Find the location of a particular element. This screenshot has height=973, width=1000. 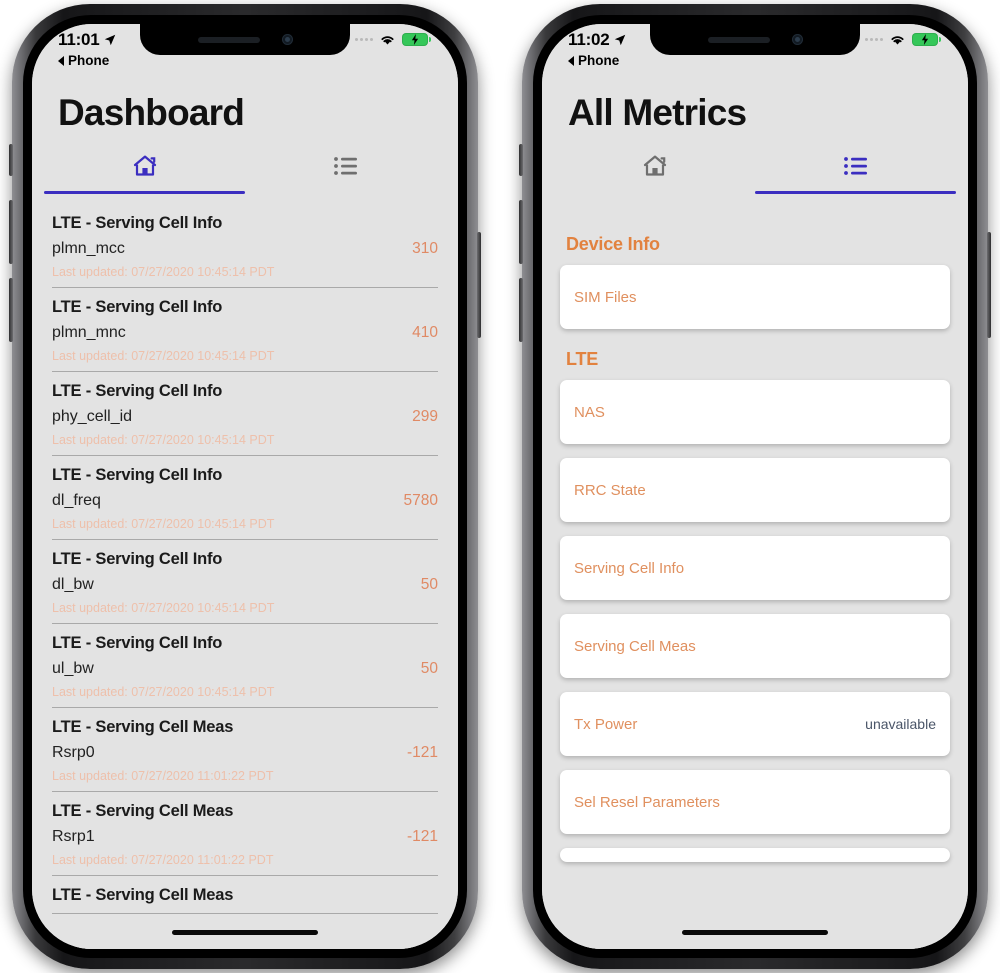

list-item-row: dl_bw 50 is located at coordinates (245, 585).